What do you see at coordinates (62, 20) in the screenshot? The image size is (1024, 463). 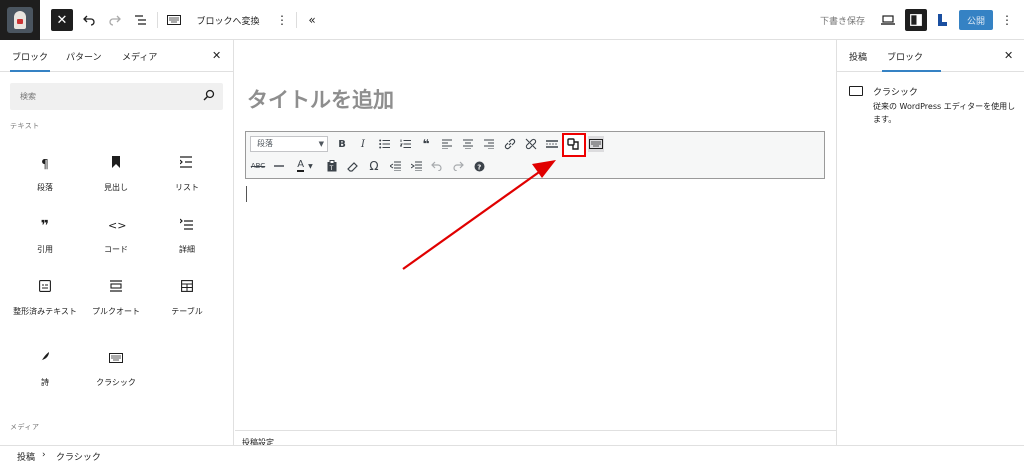 I see `close-inserter-button: ✕` at bounding box center [62, 20].